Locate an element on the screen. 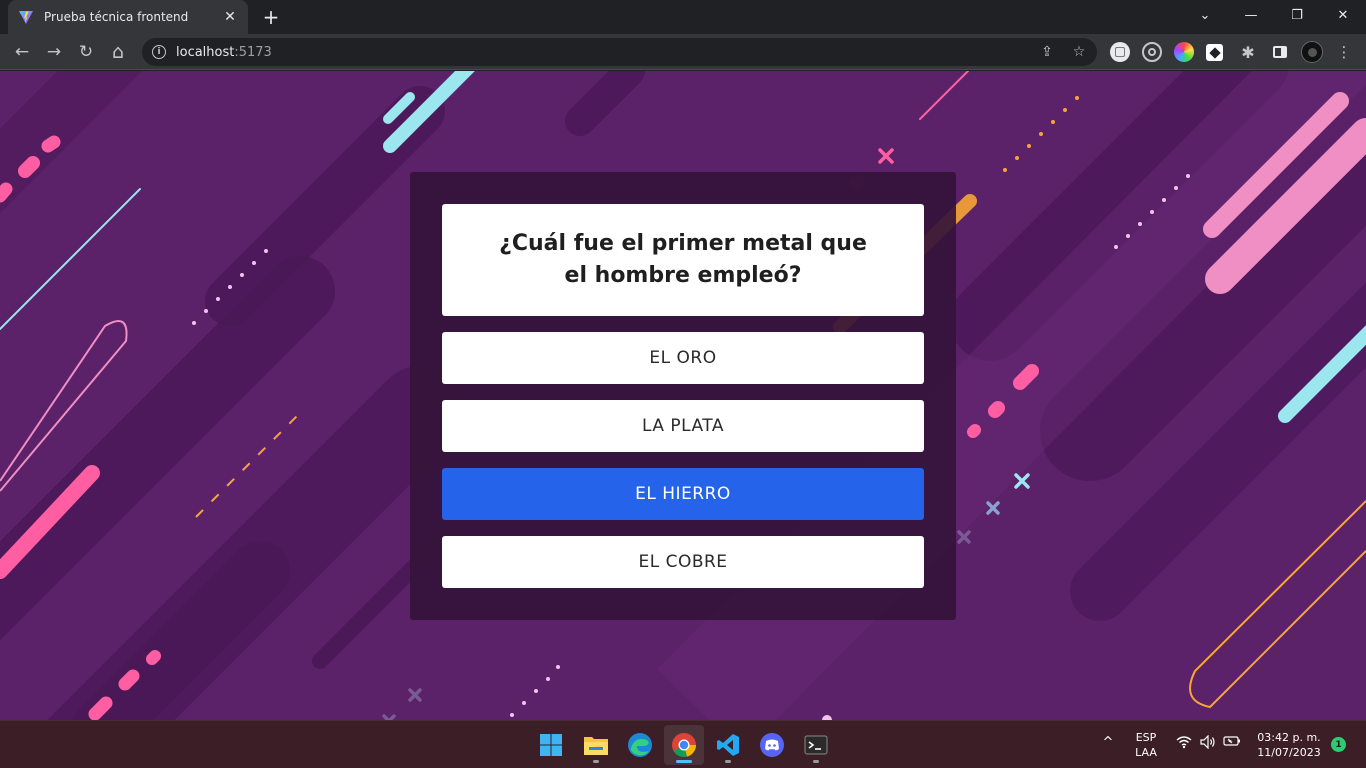 This screenshot has height=768, width=1366. tab-search-icon: ⌄ is located at coordinates (1205, 15).